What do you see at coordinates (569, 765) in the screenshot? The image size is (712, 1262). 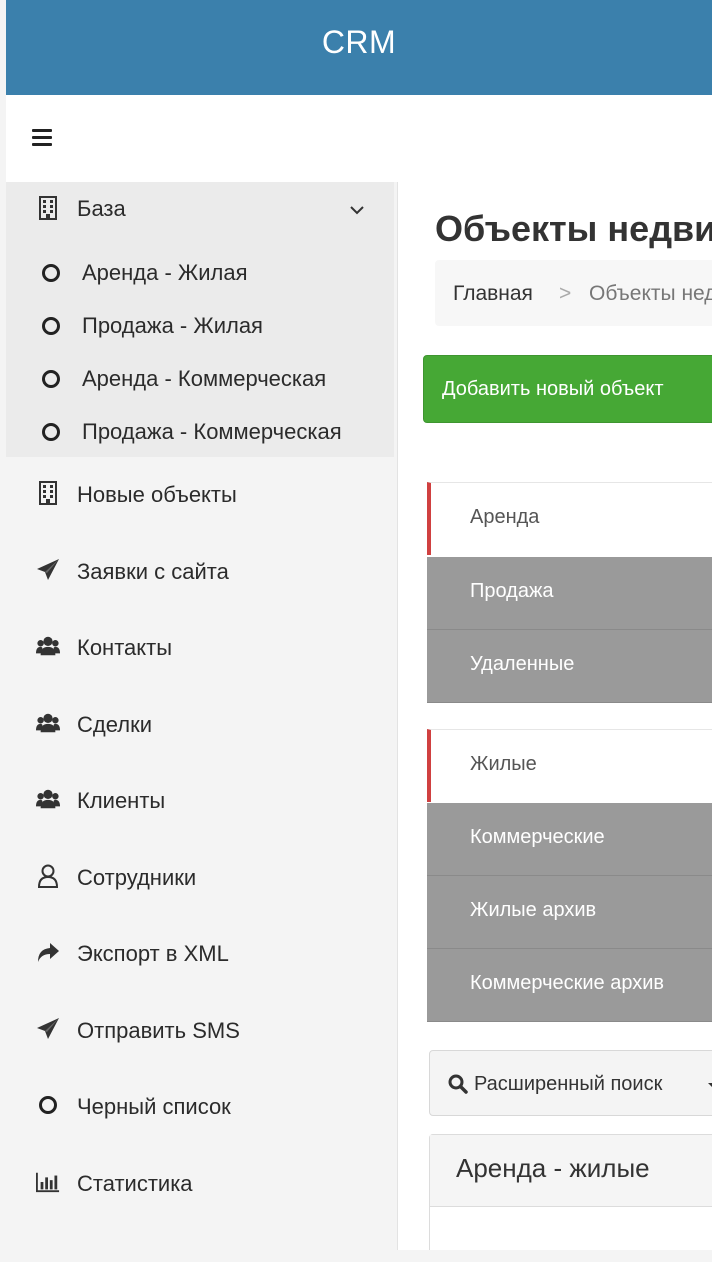 I see `tab-residential: Жилые` at bounding box center [569, 765].